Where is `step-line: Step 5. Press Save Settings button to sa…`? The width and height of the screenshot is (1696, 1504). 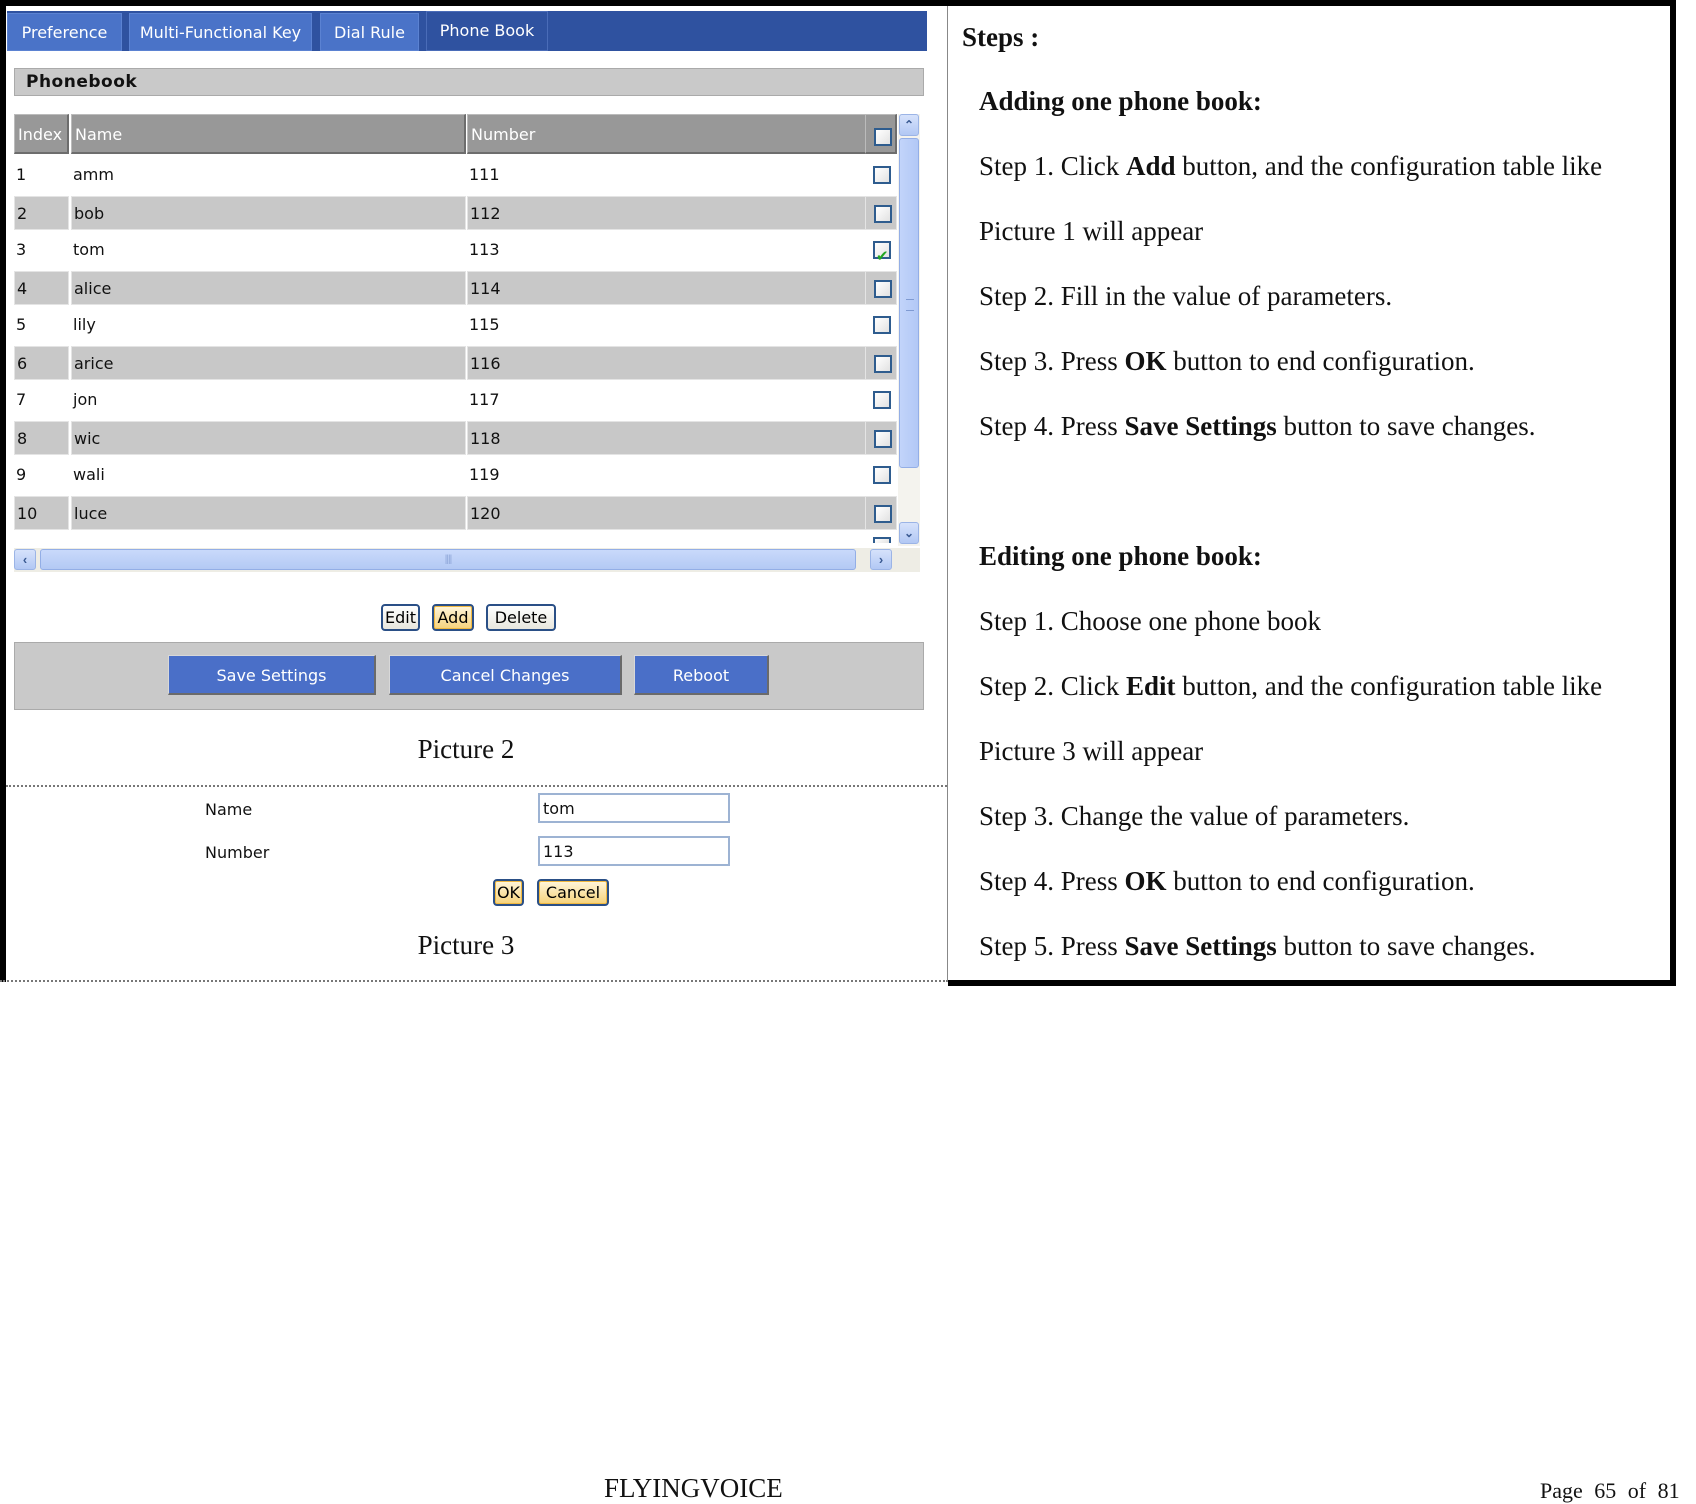
step-line: Step 5. Press Save Settings button to sa… is located at coordinates (1257, 946).